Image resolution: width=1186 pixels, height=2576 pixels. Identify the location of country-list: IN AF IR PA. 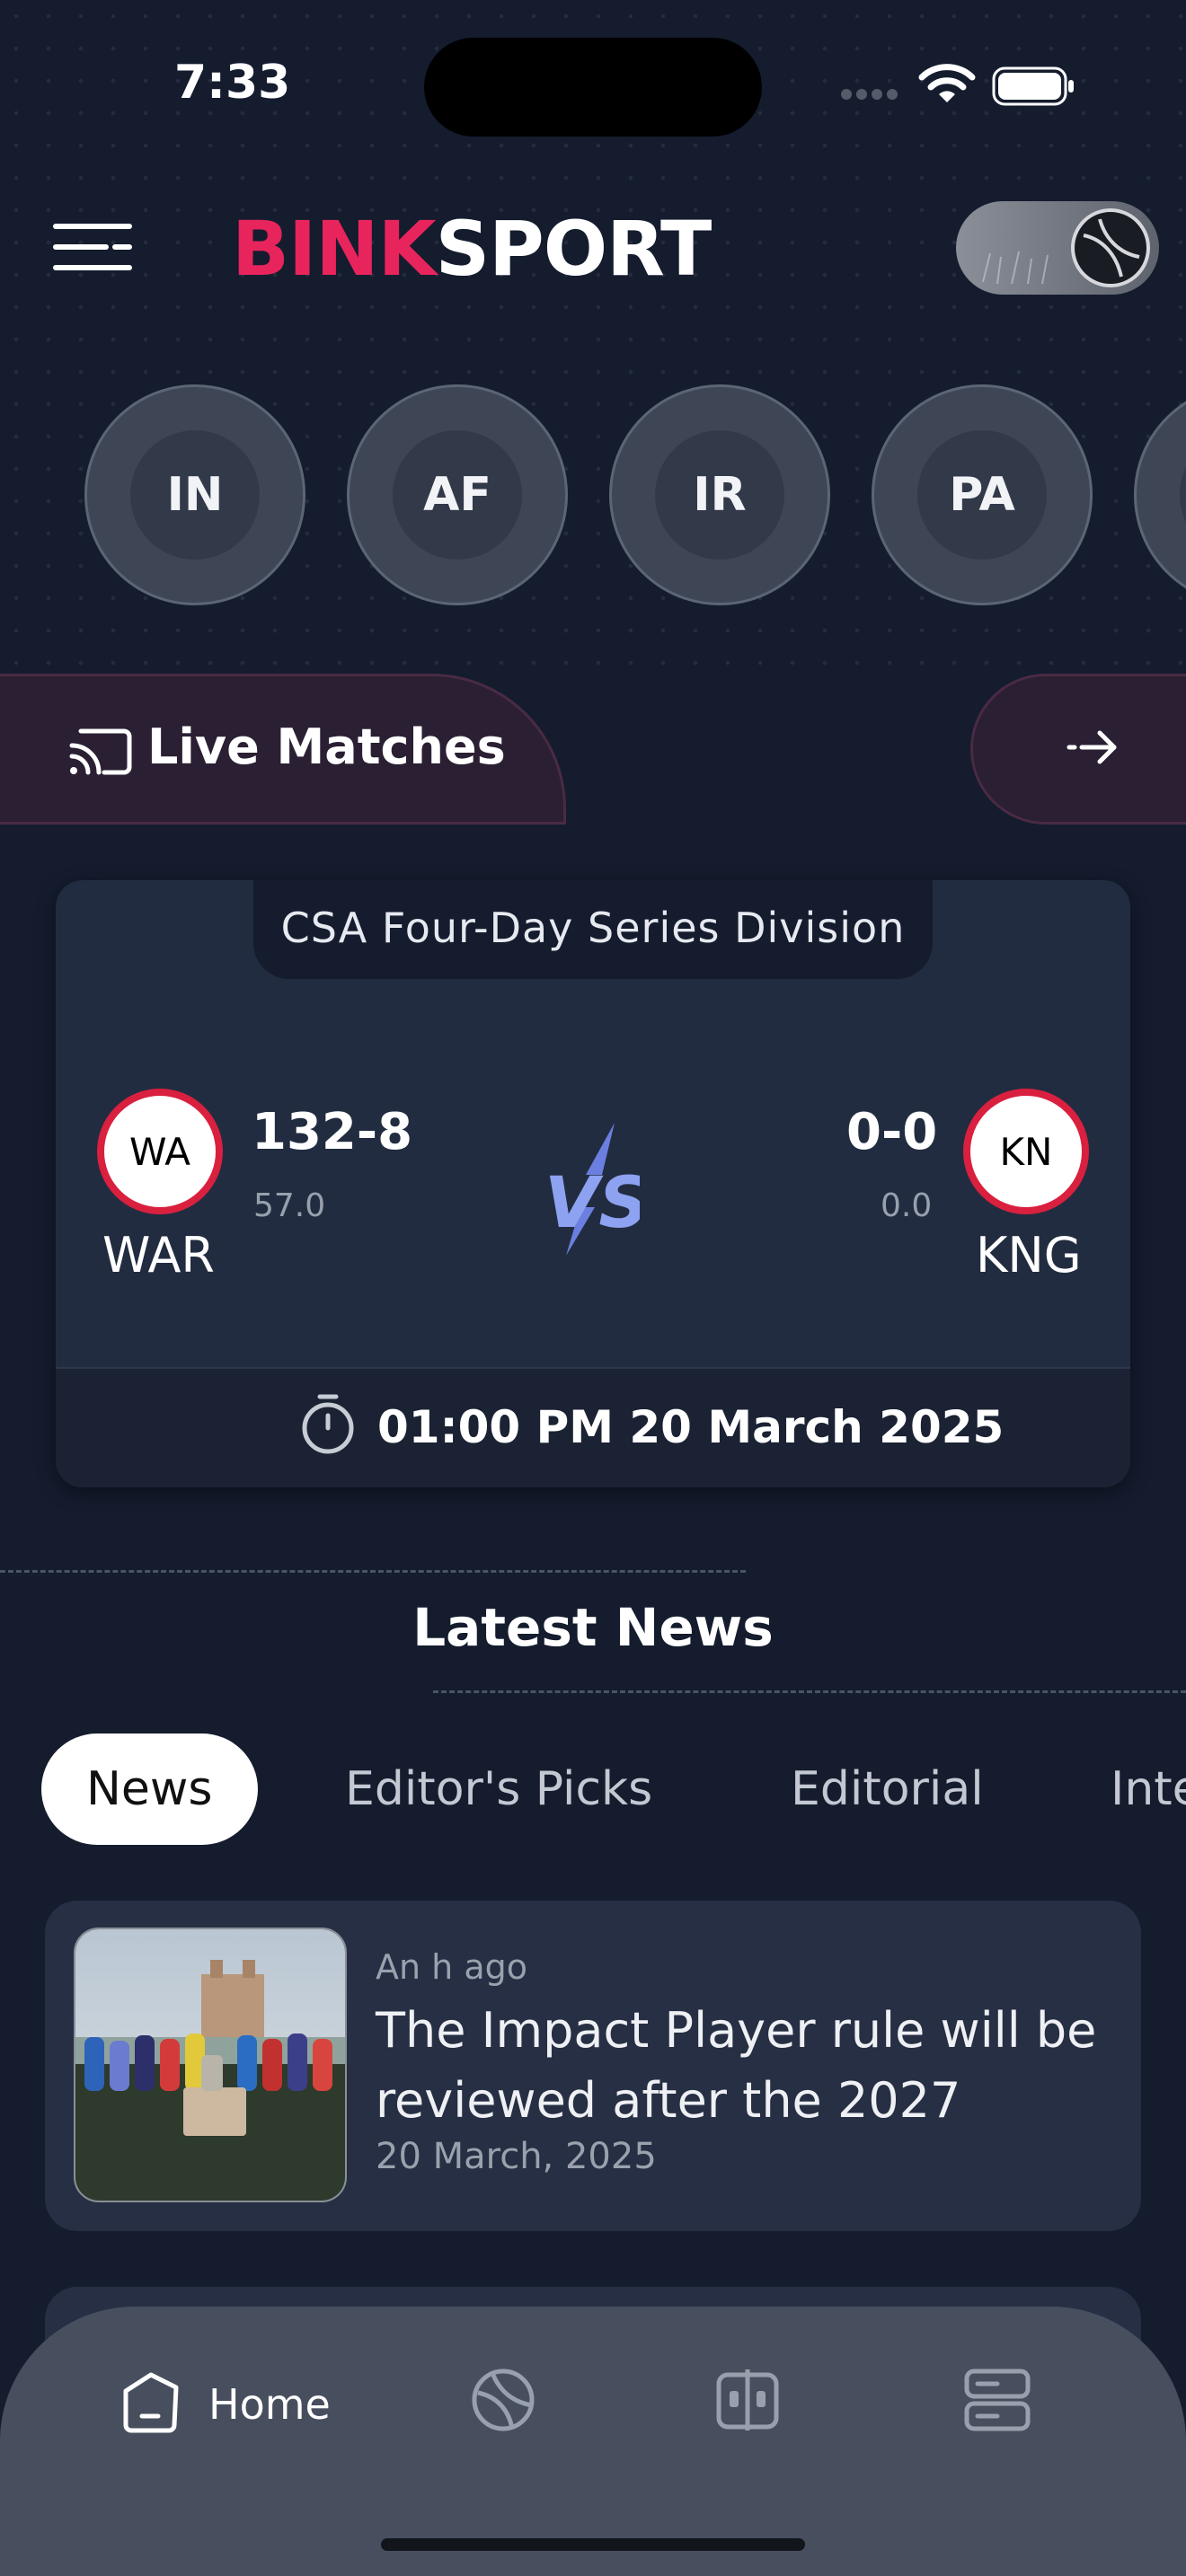
(635, 494).